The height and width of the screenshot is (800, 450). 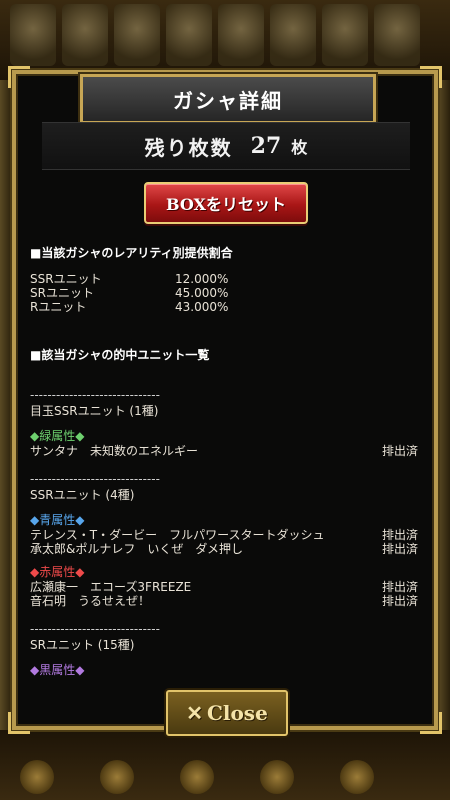 What do you see at coordinates (230, 279) in the screenshot?
I see `rate-row: SSRユニット 12.000%` at bounding box center [230, 279].